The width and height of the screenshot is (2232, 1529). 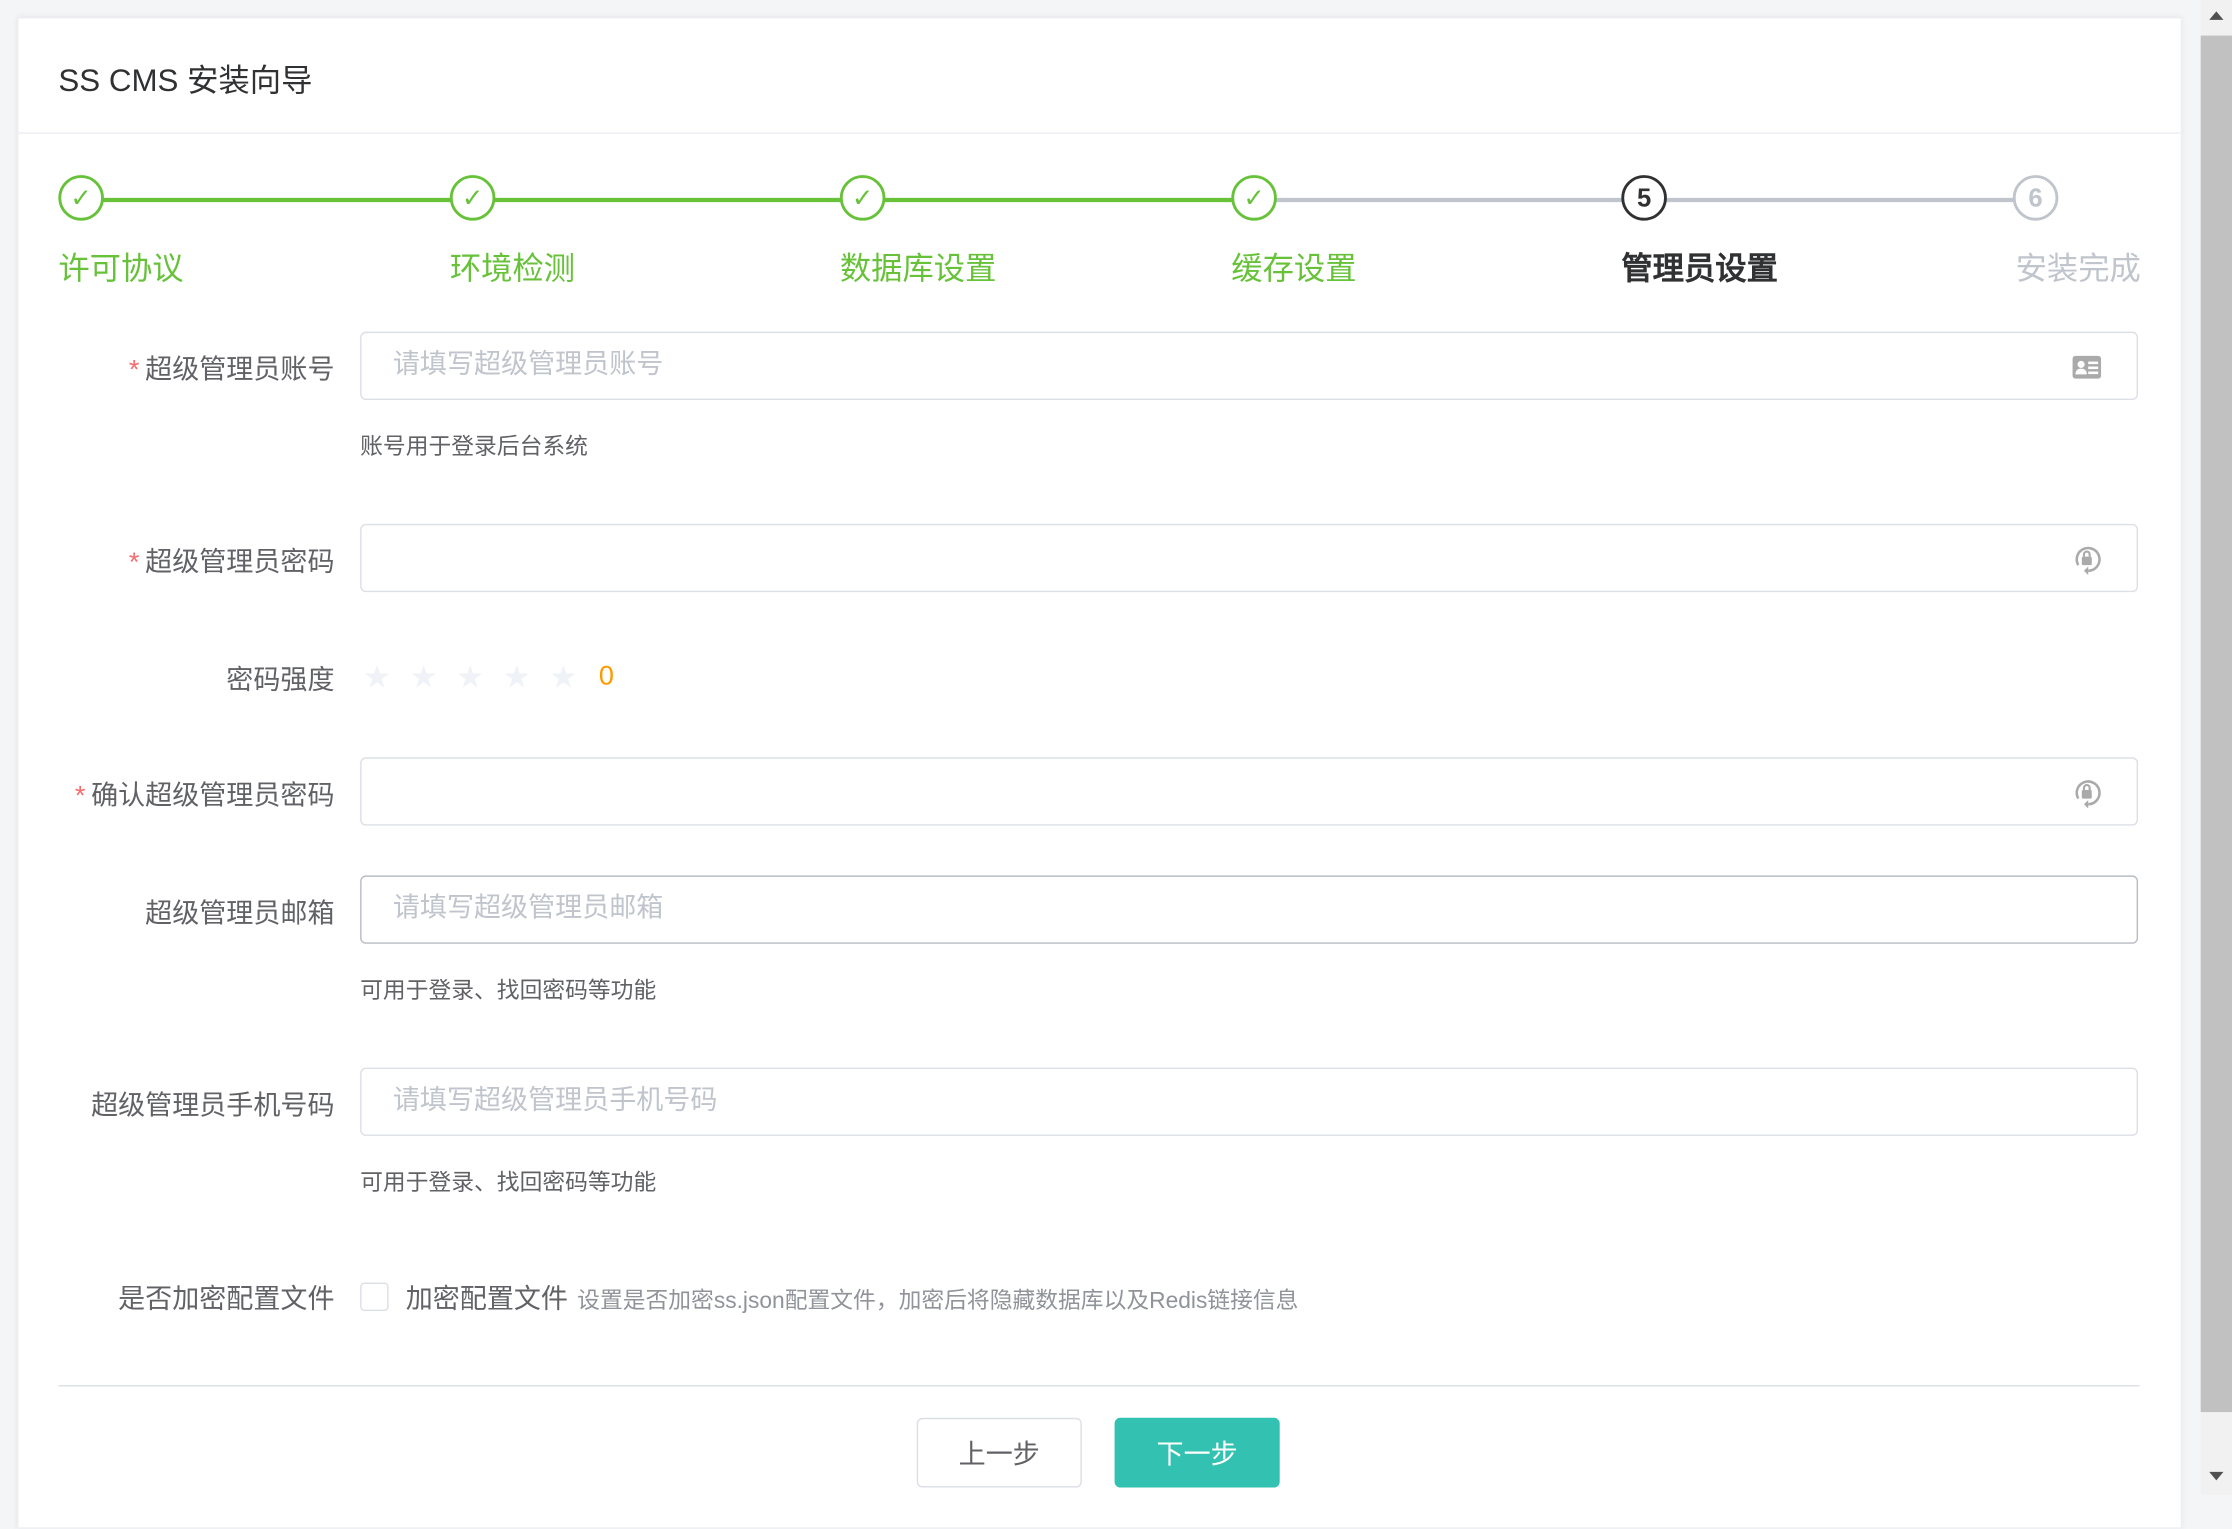 I want to click on footer-divider, so click(x=1099, y=1386).